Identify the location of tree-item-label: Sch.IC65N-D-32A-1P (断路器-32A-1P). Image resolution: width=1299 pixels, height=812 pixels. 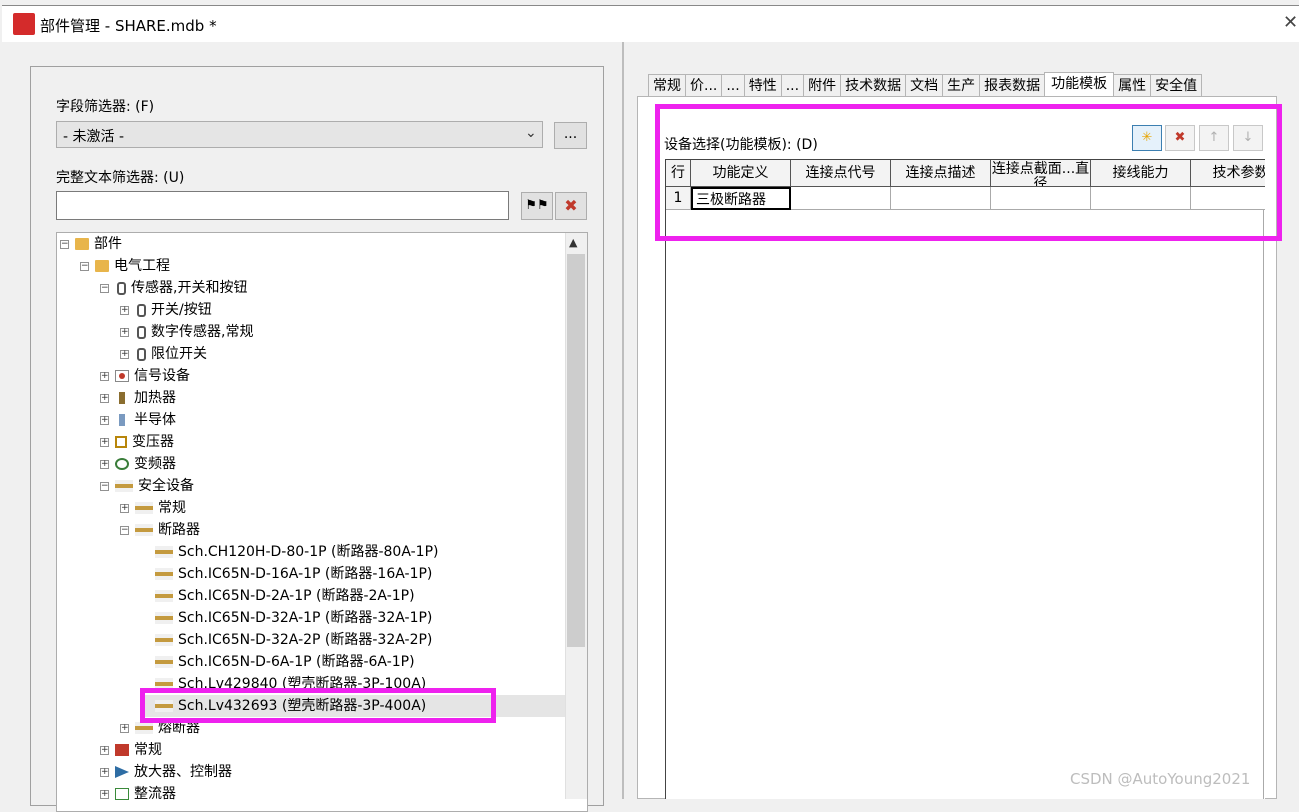
(305, 618).